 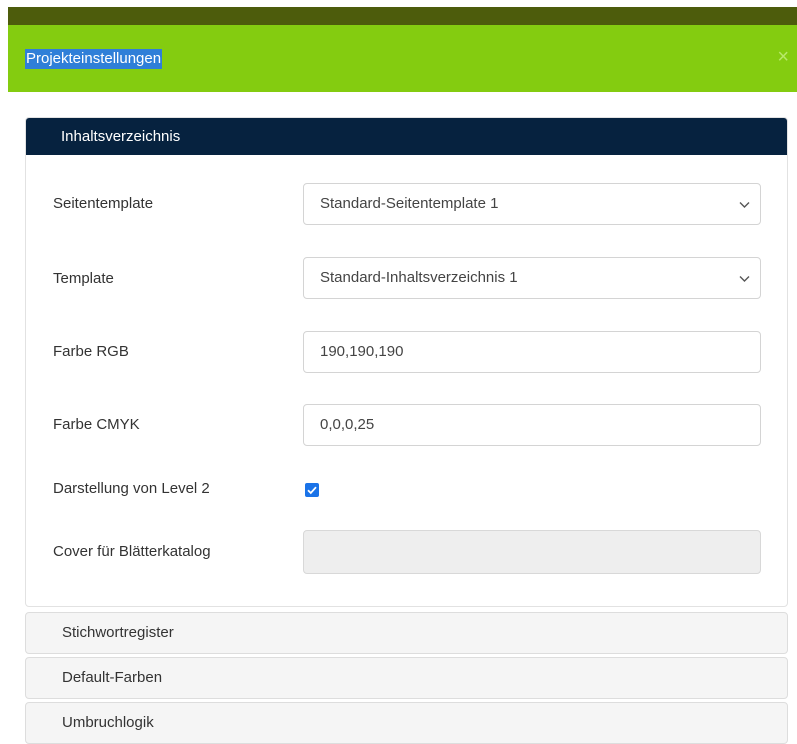 What do you see at coordinates (532, 552) in the screenshot?
I see `cover-input` at bounding box center [532, 552].